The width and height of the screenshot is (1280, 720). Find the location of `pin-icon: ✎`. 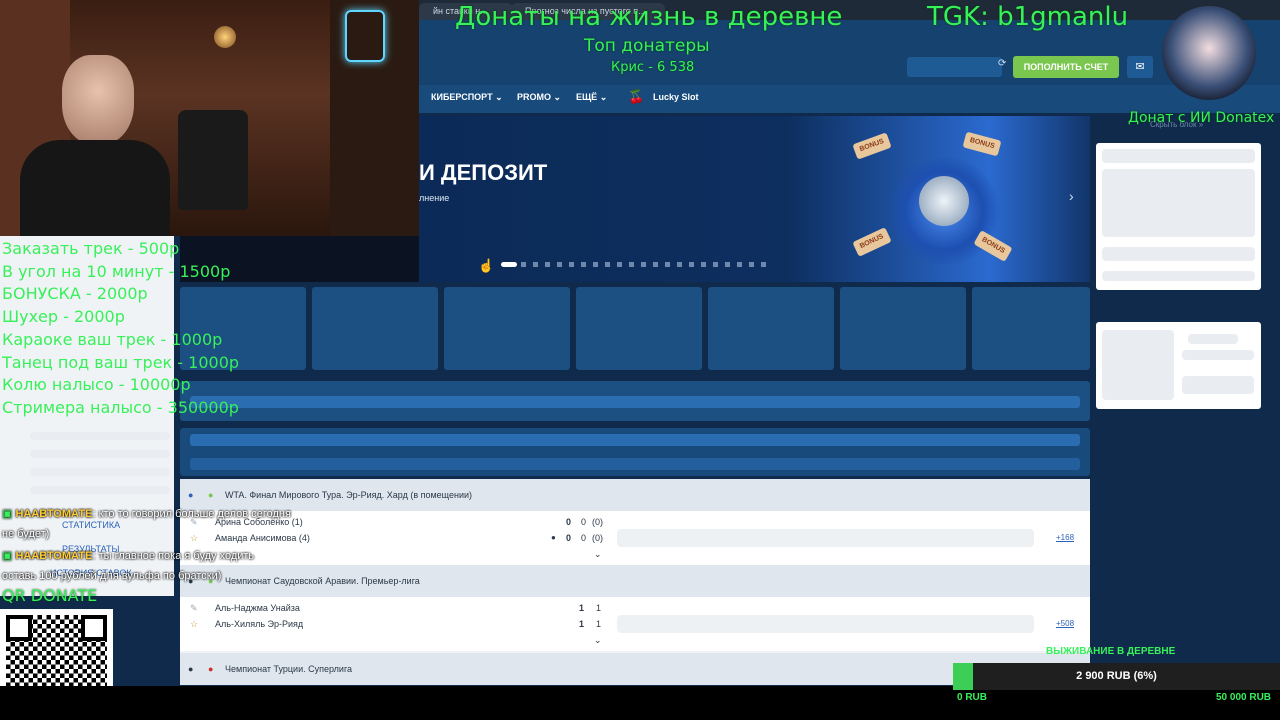

pin-icon: ✎ is located at coordinates (194, 608).